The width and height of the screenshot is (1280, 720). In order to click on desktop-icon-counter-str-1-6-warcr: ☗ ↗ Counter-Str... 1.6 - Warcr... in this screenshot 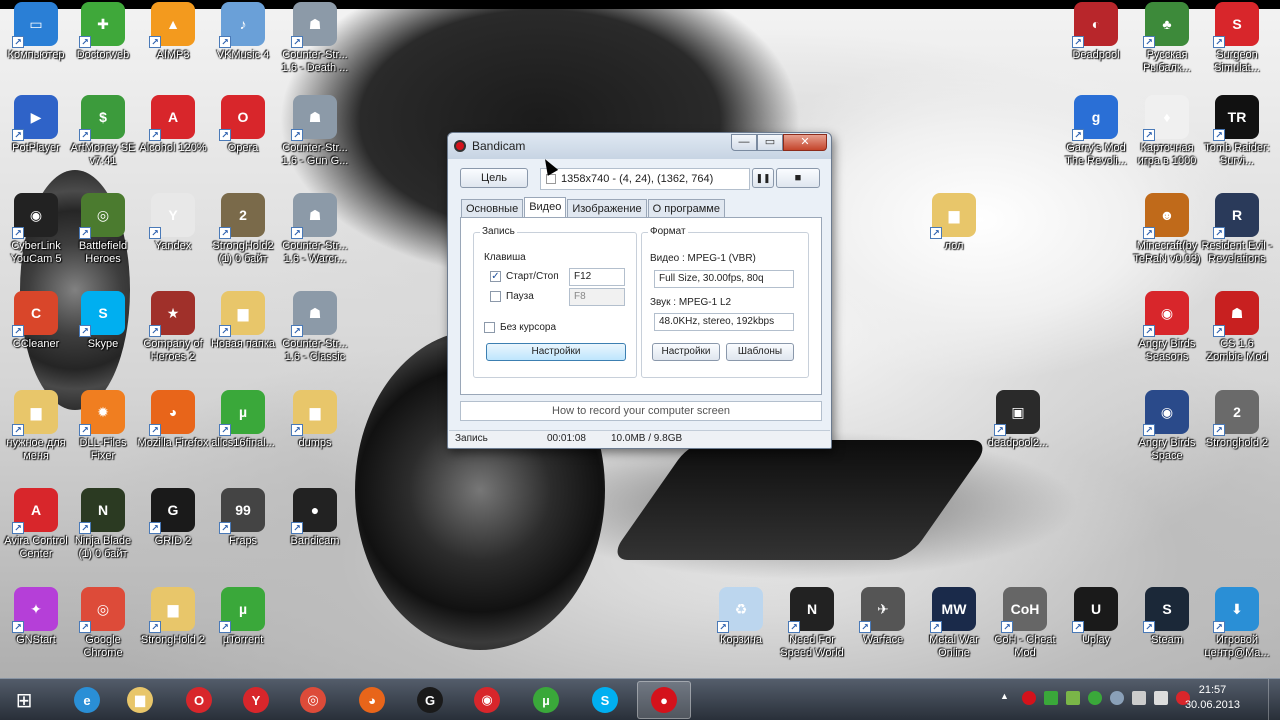, I will do `click(315, 229)`.